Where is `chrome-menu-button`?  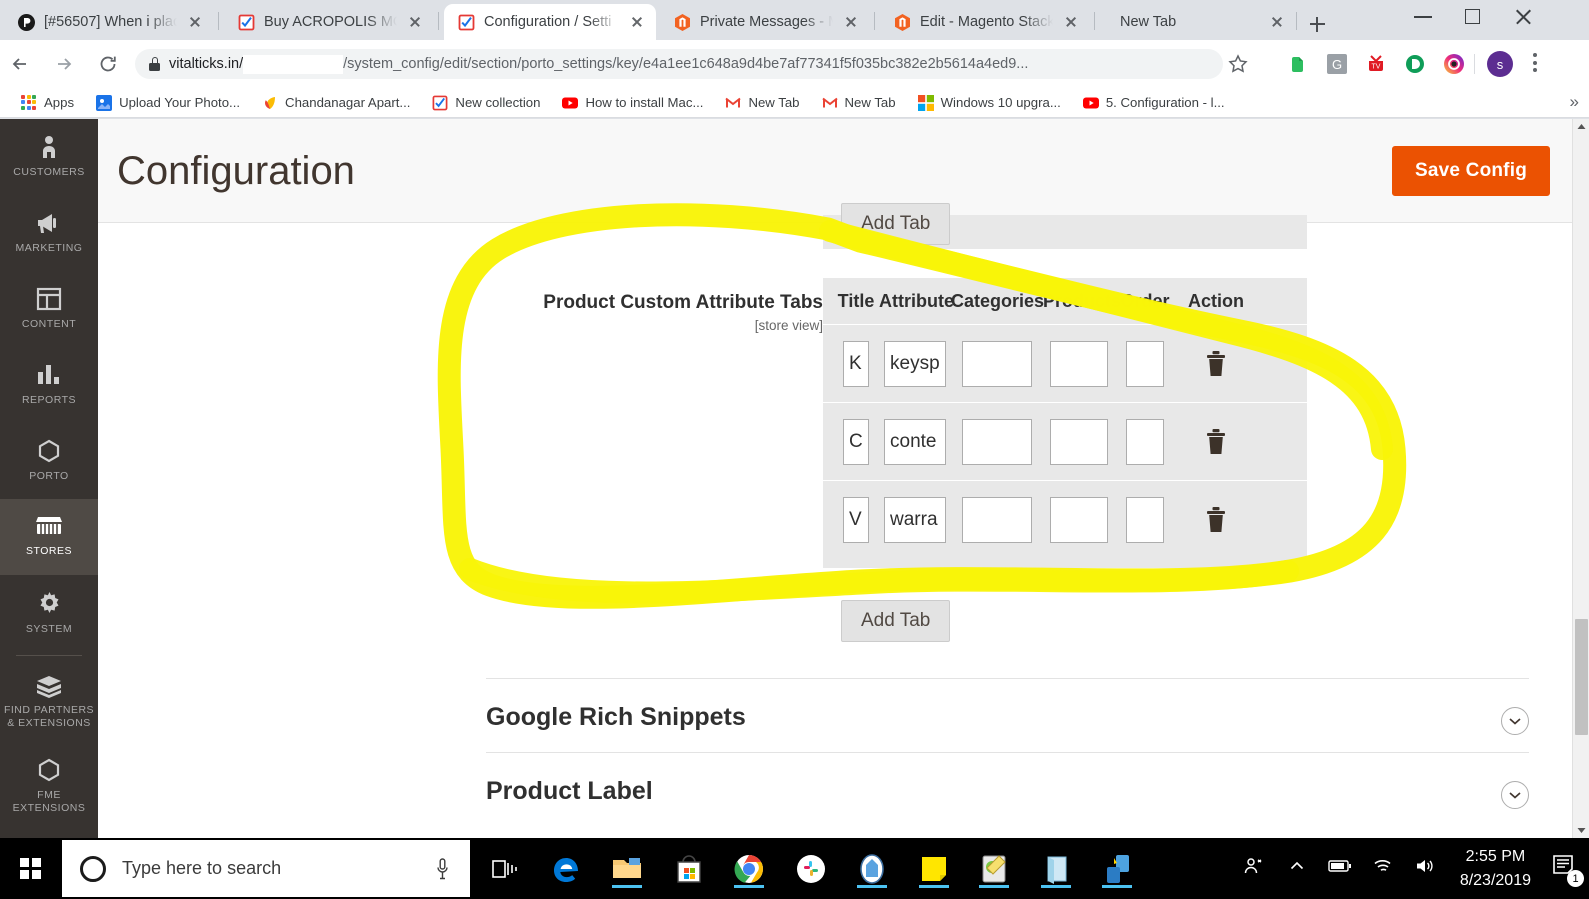
chrome-menu-button is located at coordinates (1535, 64).